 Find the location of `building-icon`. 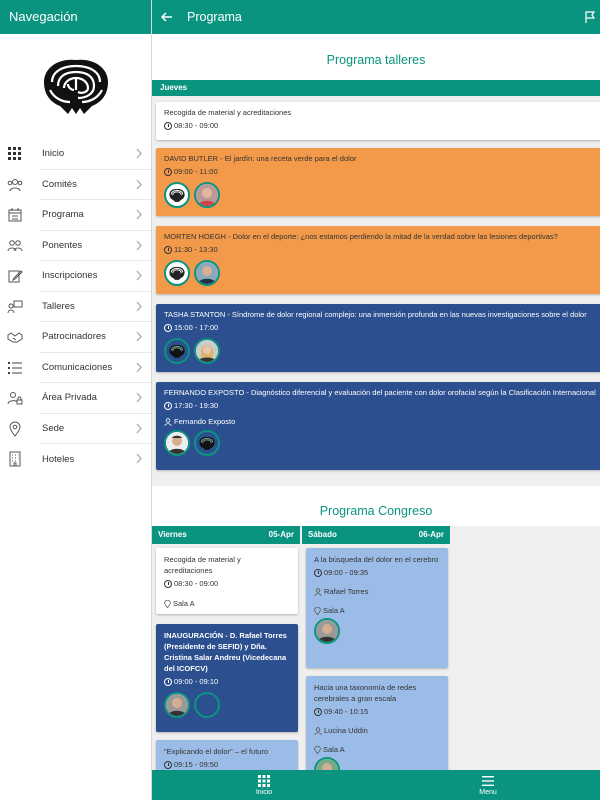

building-icon is located at coordinates (15, 459).